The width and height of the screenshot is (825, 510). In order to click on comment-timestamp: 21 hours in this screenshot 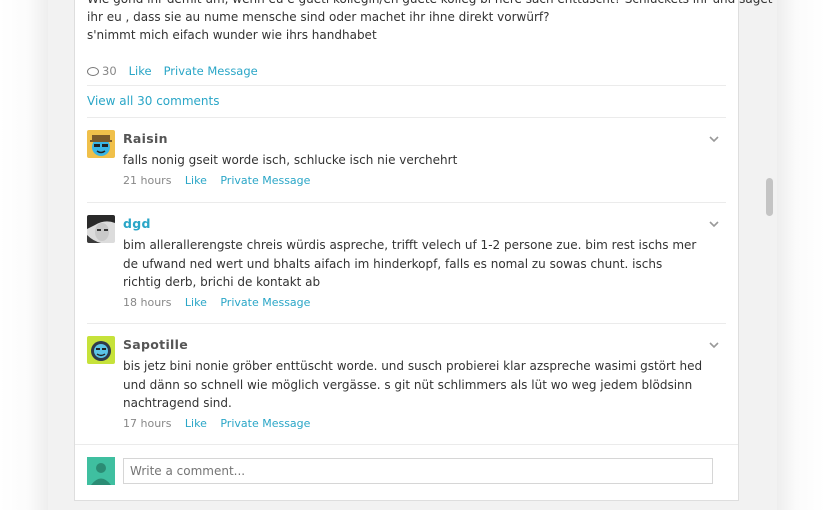, I will do `click(147, 180)`.